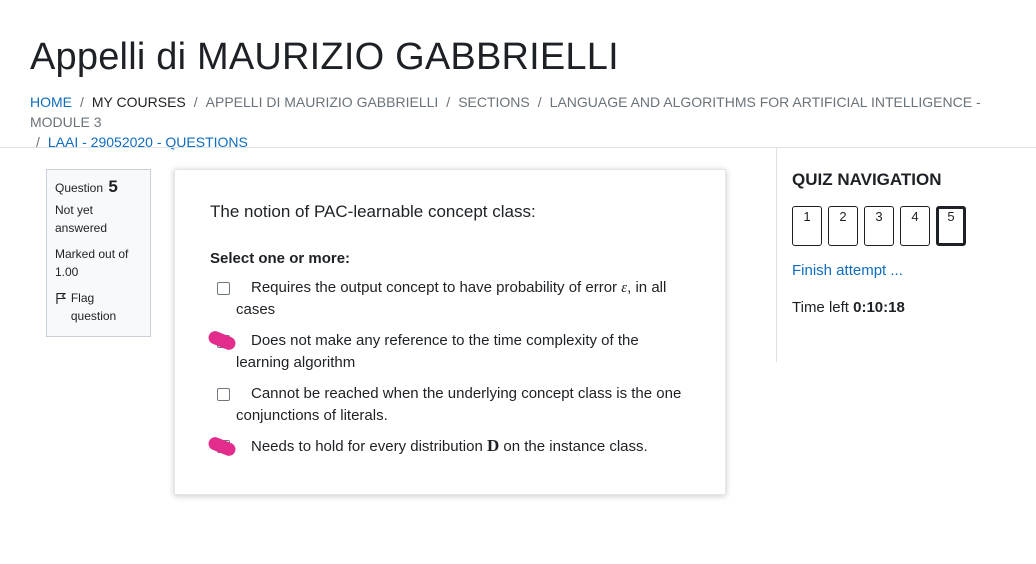  What do you see at coordinates (776, 255) in the screenshot?
I see `sidebar-divider` at bounding box center [776, 255].